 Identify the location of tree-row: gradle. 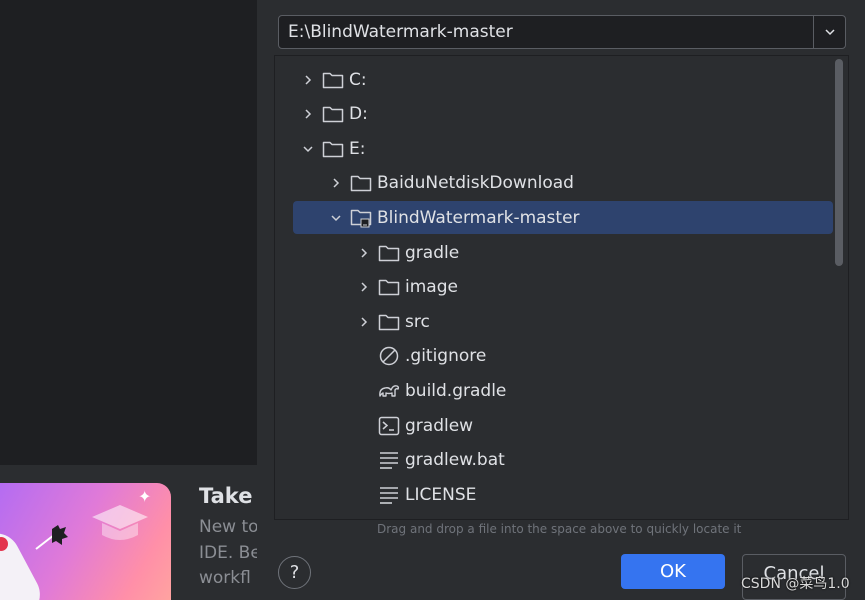
(563, 252).